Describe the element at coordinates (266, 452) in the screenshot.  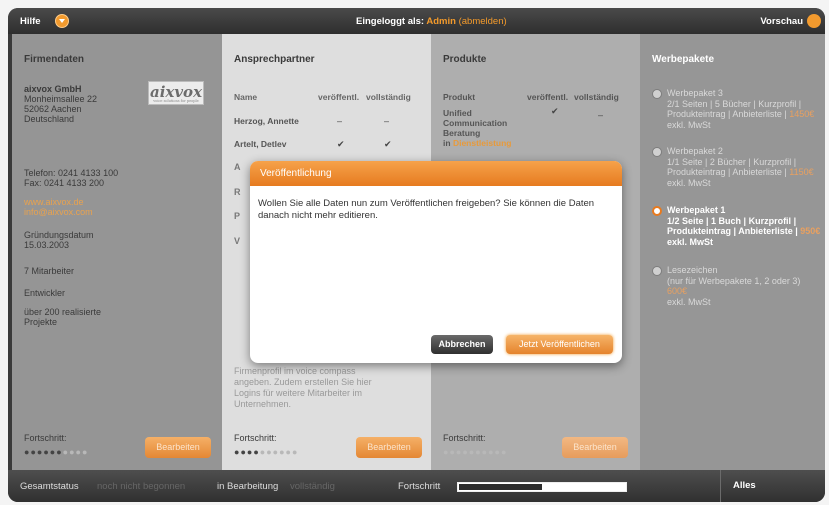
I see `contacts-progress-dots: ●●●●●●●●●●` at that location.